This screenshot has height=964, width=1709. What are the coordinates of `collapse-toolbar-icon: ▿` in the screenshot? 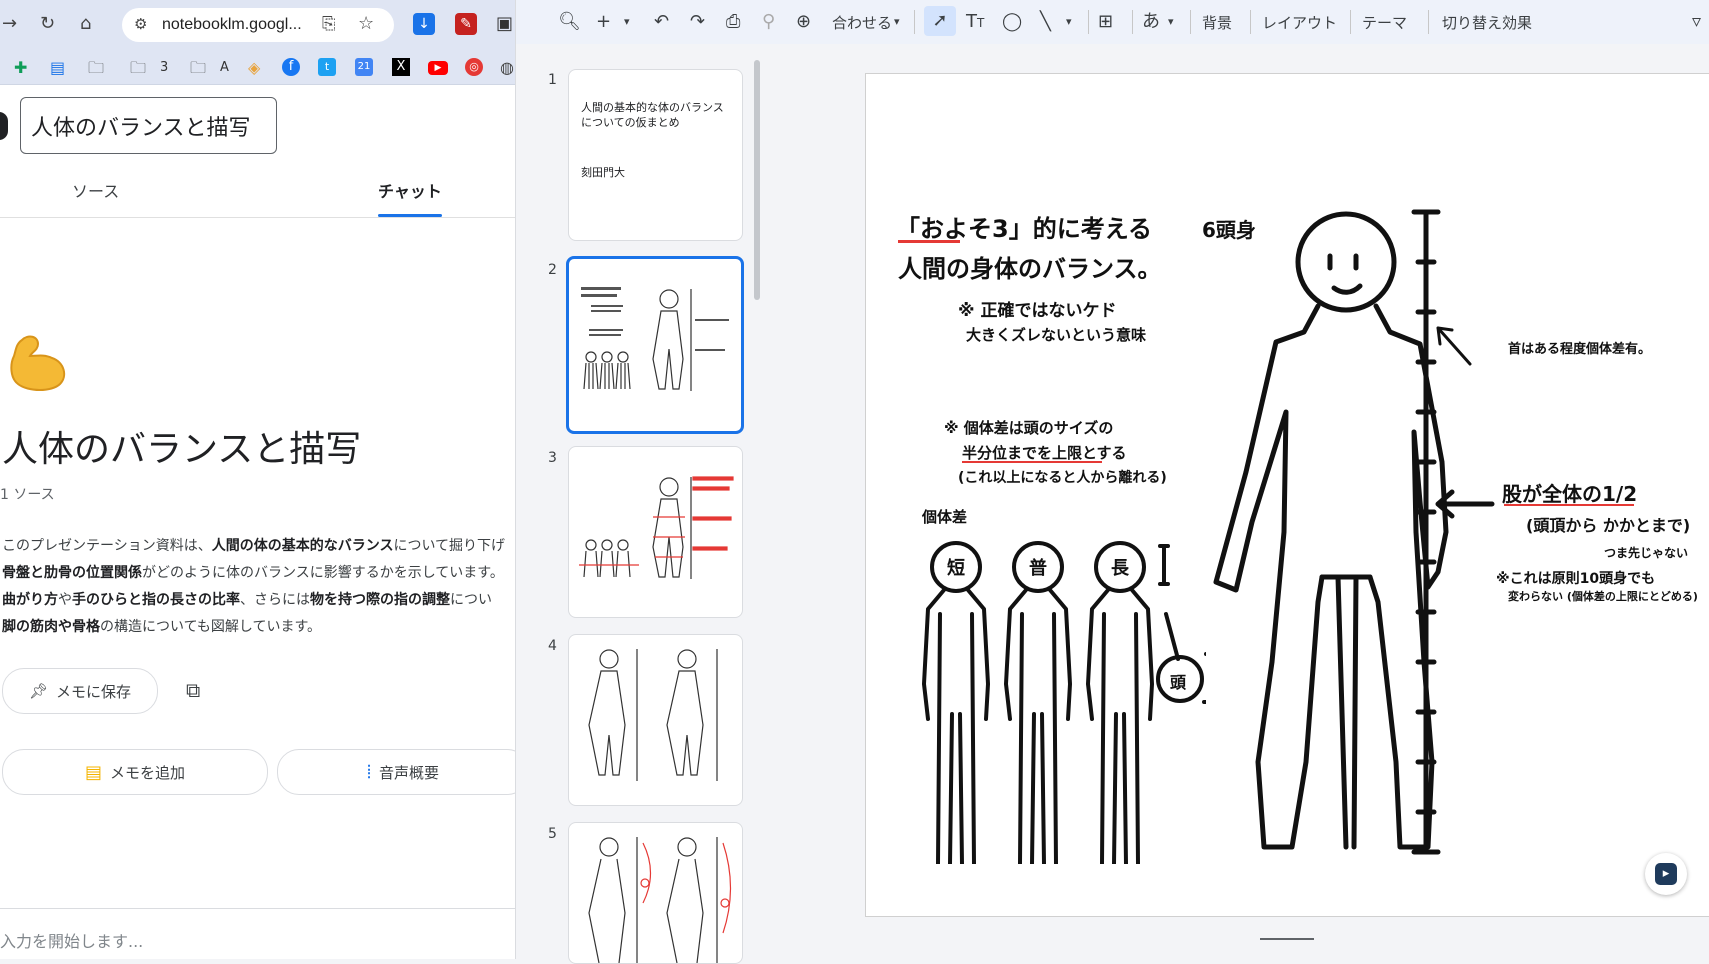 It's located at (1696, 22).